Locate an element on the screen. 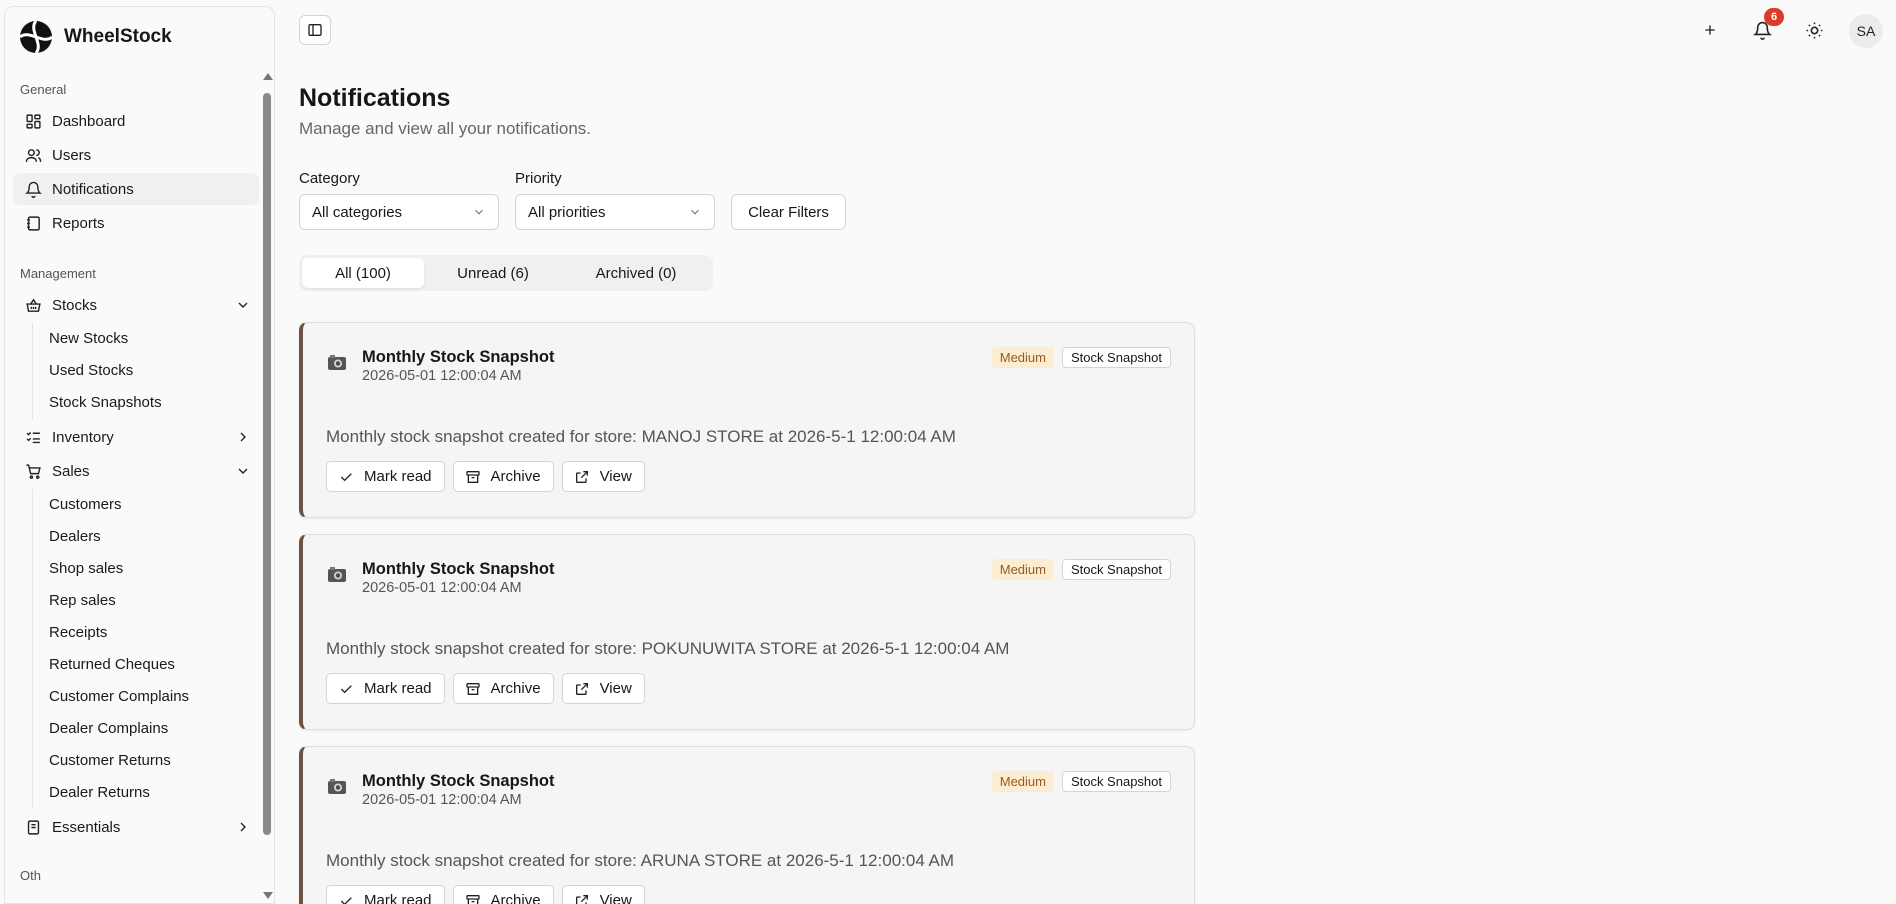 Image resolution: width=1896 pixels, height=904 pixels. category-select-value: All categories is located at coordinates (357, 212).